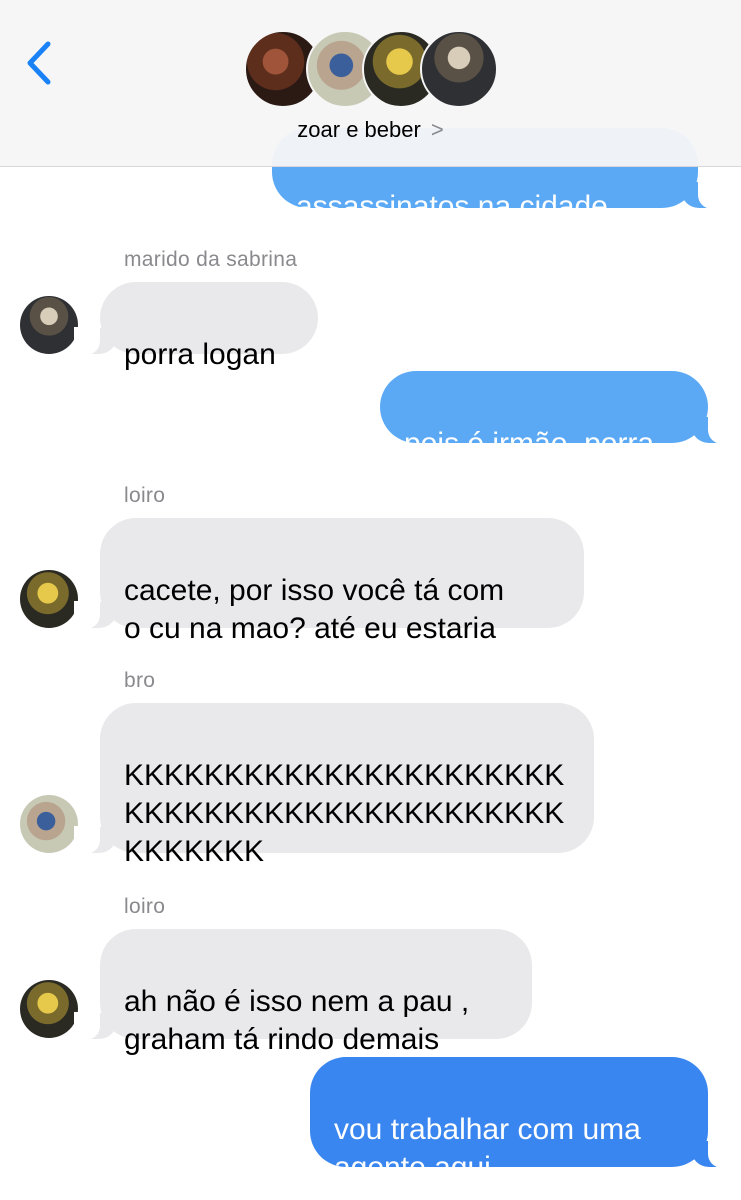 Image resolution: width=741 pixels, height=1200 pixels. What do you see at coordinates (487, 1148) in the screenshot?
I see `message-text: vou trabalhar com uma agente aqui` at bounding box center [487, 1148].